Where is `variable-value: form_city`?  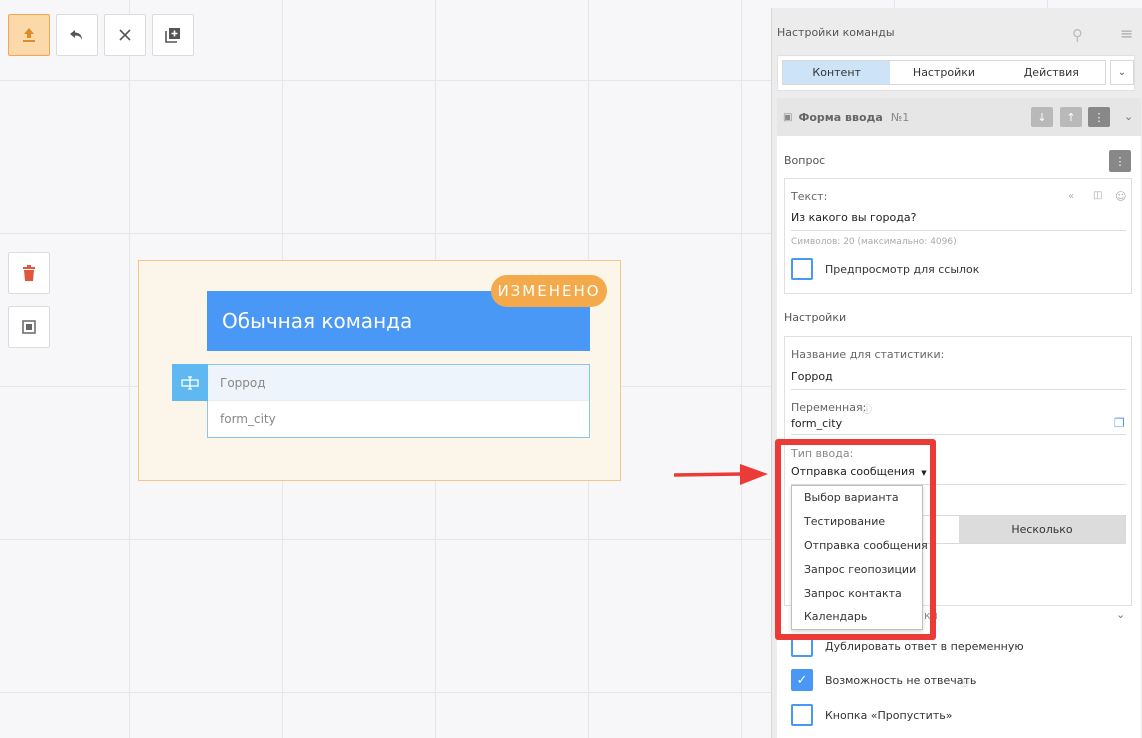
variable-value: form_city is located at coordinates (816, 423).